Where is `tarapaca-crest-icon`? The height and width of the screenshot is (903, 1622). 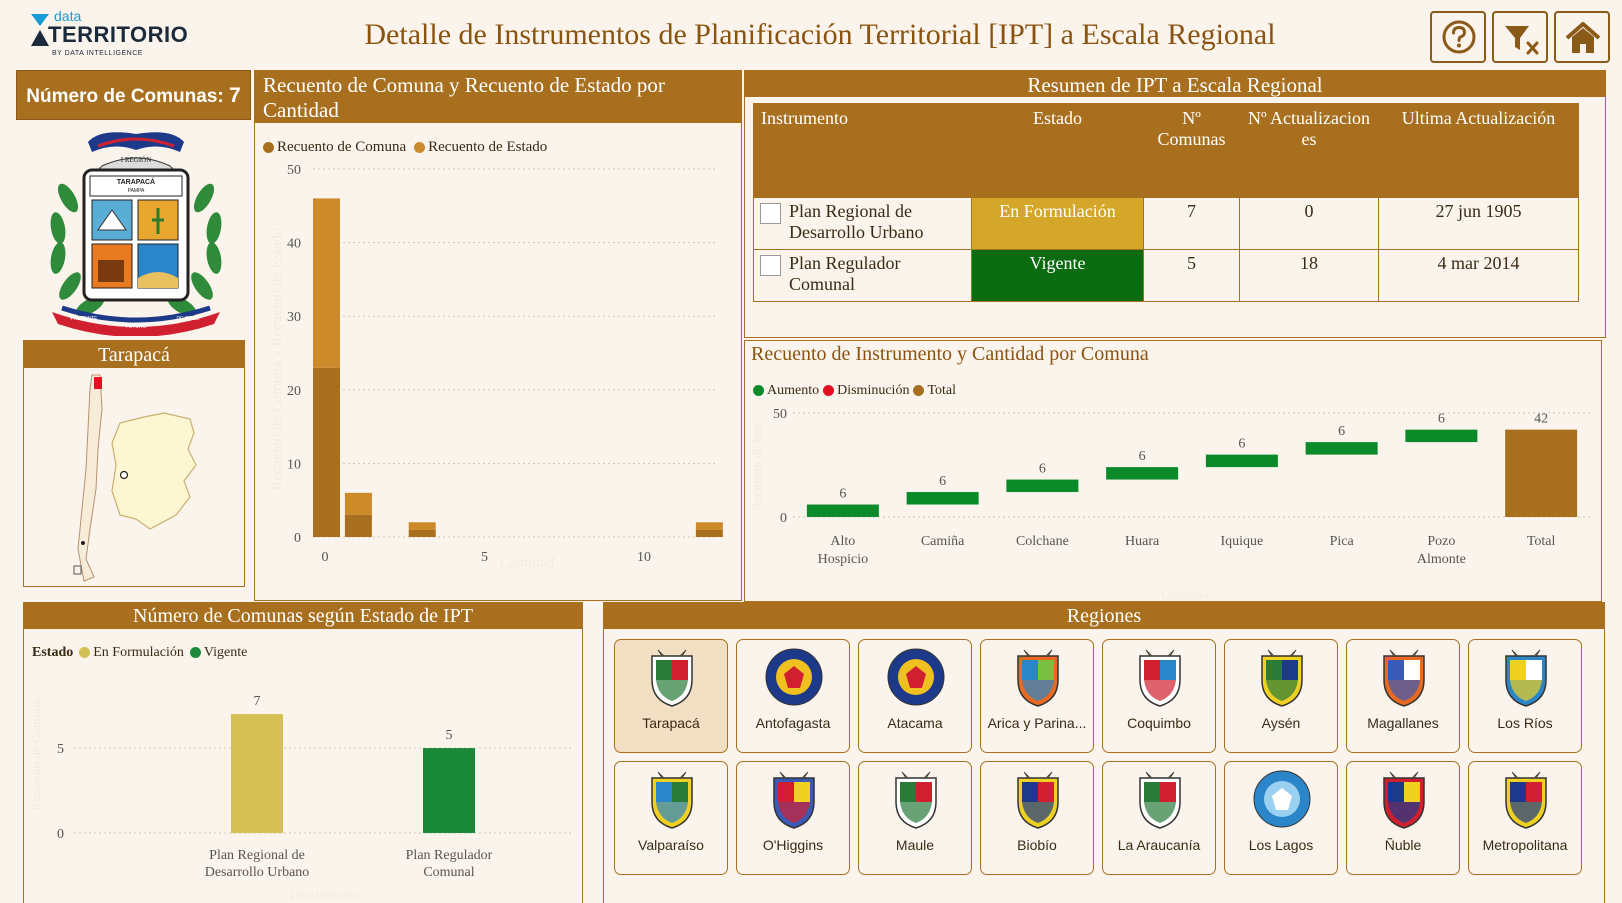
tarapaca-crest-icon is located at coordinates (672, 678).